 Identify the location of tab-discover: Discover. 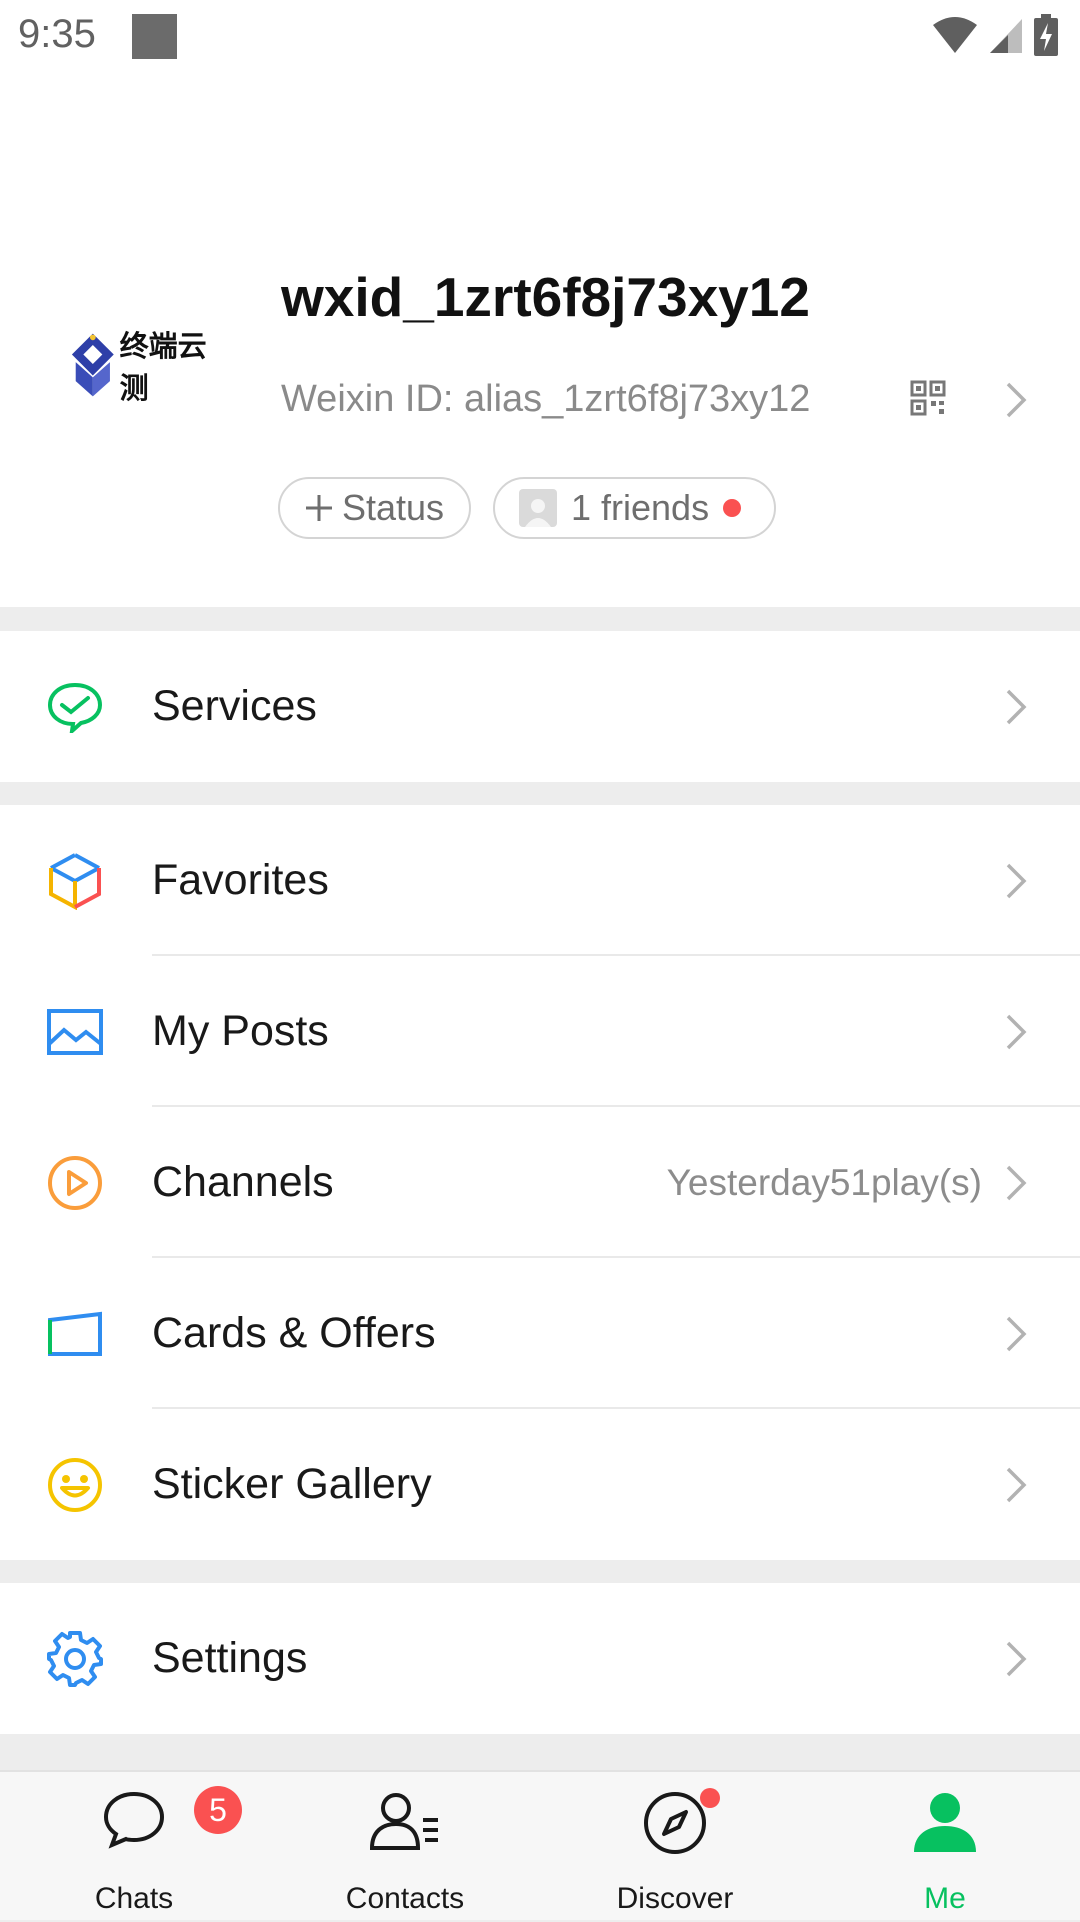
(675, 1847).